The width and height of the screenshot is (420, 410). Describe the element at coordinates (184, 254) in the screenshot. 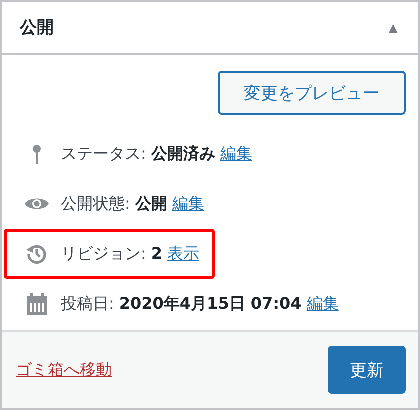

I see `edit-link: 表示` at that location.